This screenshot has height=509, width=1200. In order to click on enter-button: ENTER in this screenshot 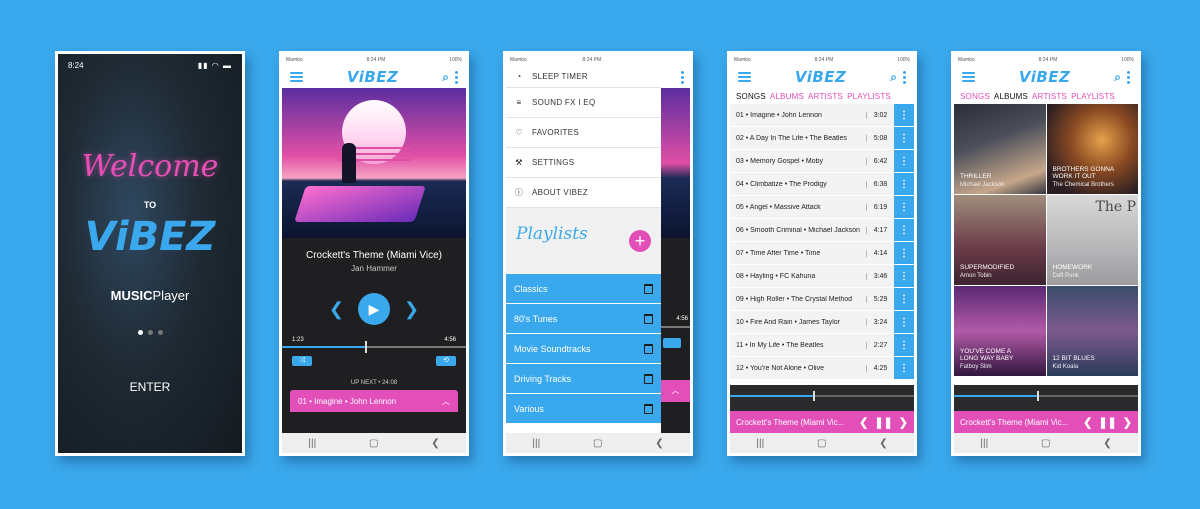, I will do `click(150, 387)`.